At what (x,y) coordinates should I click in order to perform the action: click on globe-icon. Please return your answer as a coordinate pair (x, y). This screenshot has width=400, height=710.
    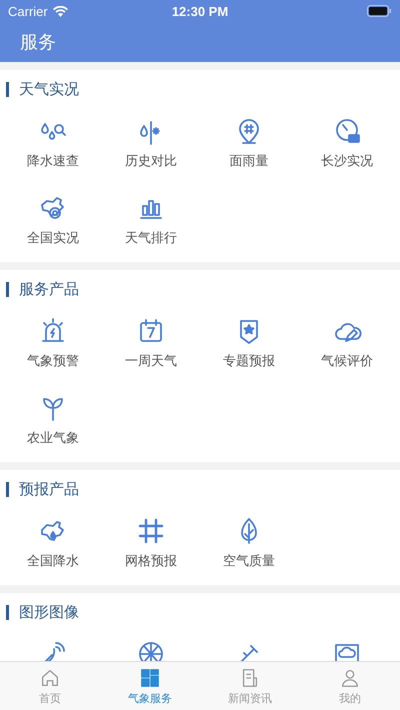
    Looking at the image, I should click on (151, 650).